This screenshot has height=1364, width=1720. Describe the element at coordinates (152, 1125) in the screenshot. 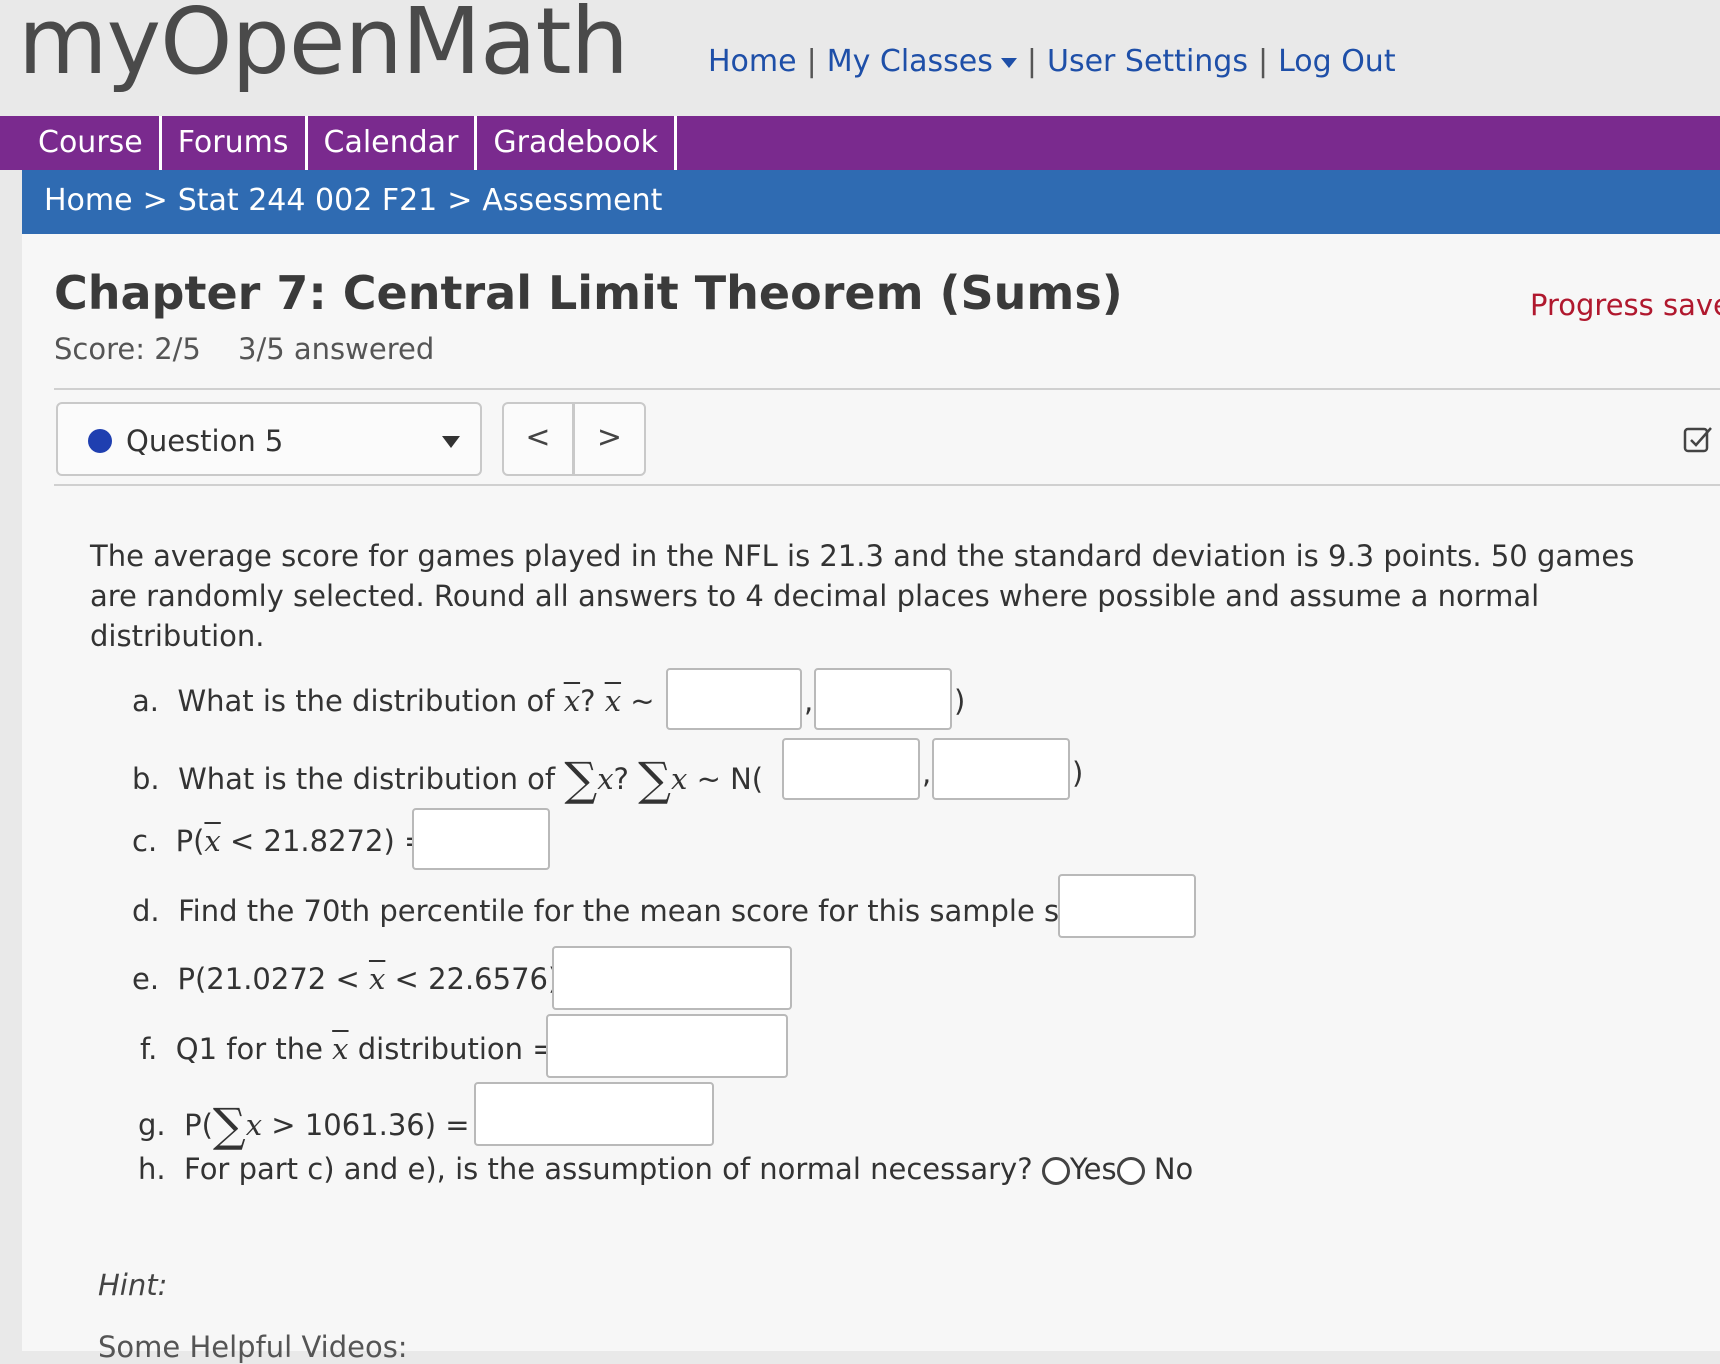

I see `part-g-label: g.` at that location.